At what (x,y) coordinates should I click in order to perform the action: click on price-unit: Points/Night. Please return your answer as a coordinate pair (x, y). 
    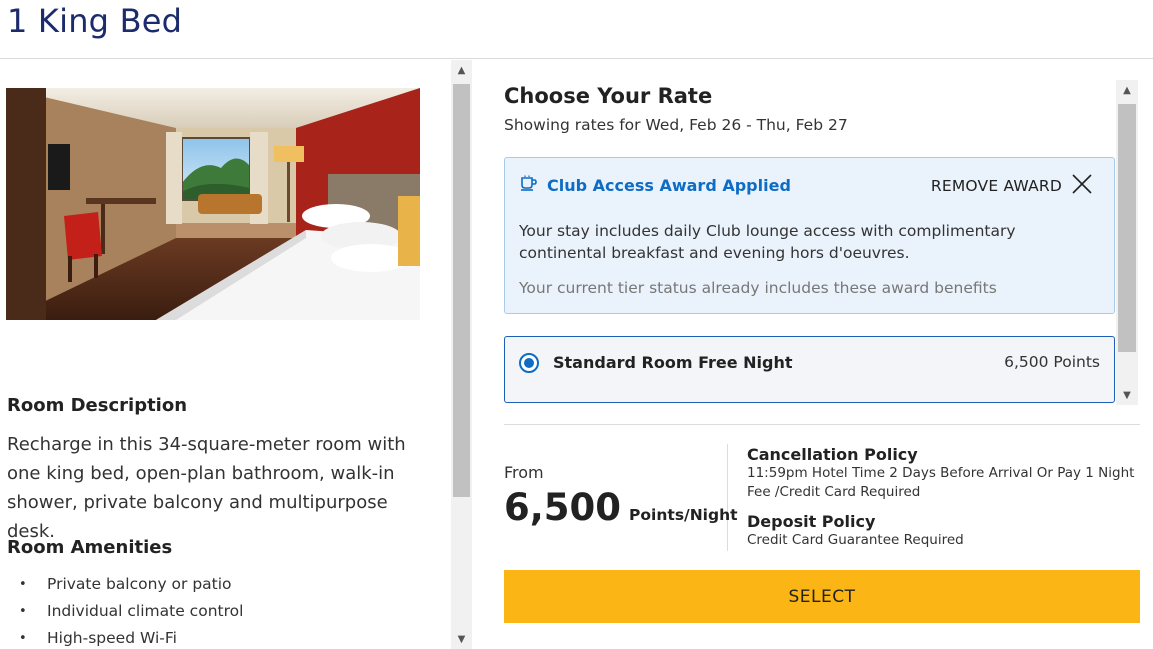
    Looking at the image, I should click on (683, 515).